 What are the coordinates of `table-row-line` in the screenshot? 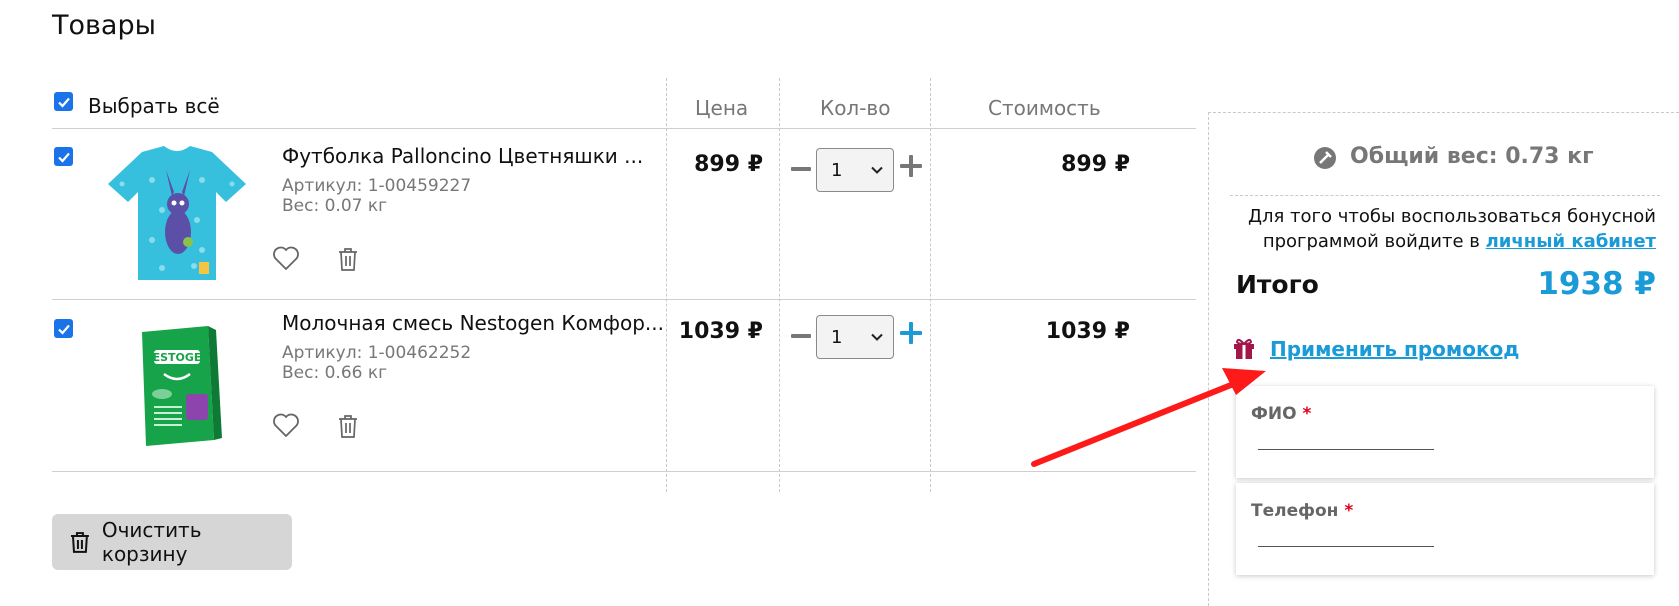 It's located at (624, 299).